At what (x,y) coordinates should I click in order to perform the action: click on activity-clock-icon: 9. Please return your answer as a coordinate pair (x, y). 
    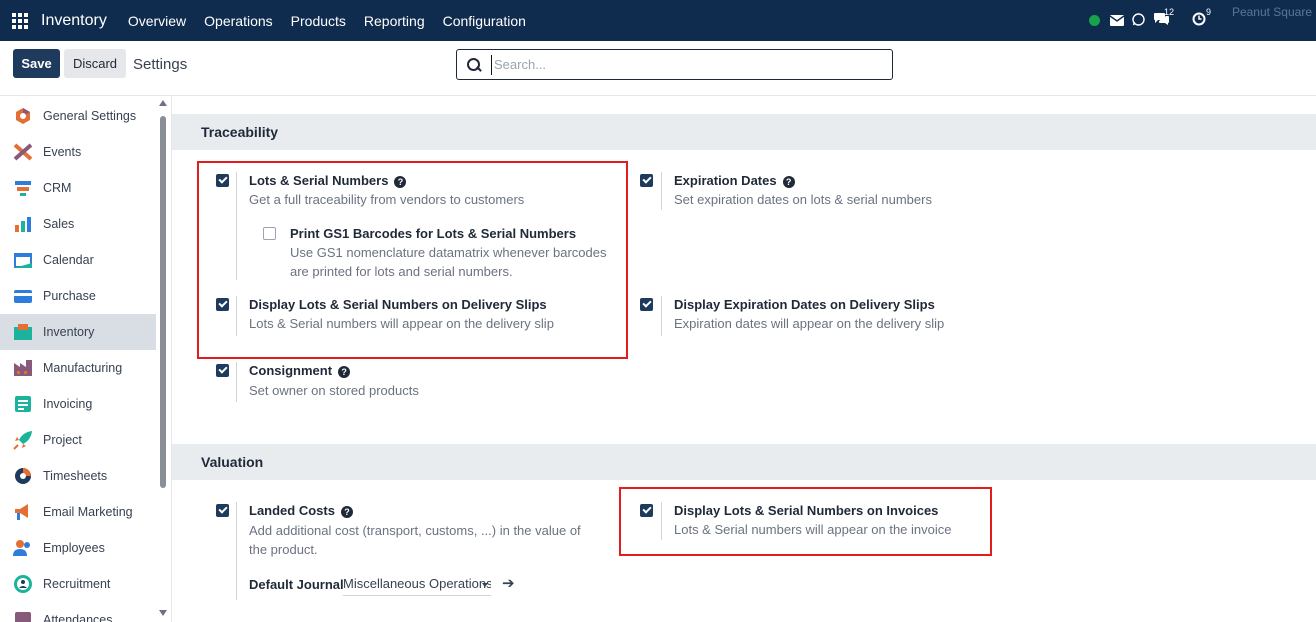
    Looking at the image, I should click on (1201, 18).